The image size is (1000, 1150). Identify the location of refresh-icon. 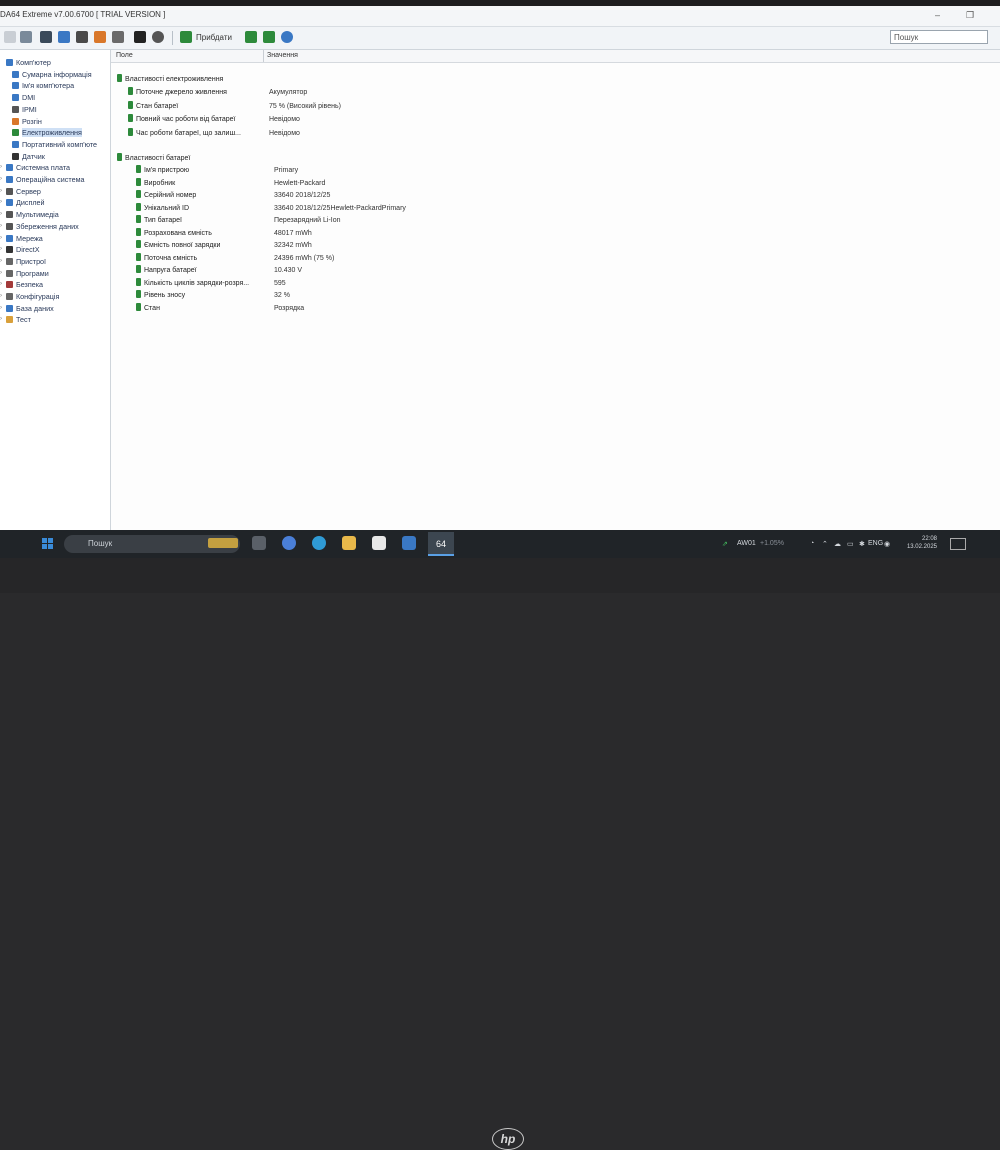
(46, 37).